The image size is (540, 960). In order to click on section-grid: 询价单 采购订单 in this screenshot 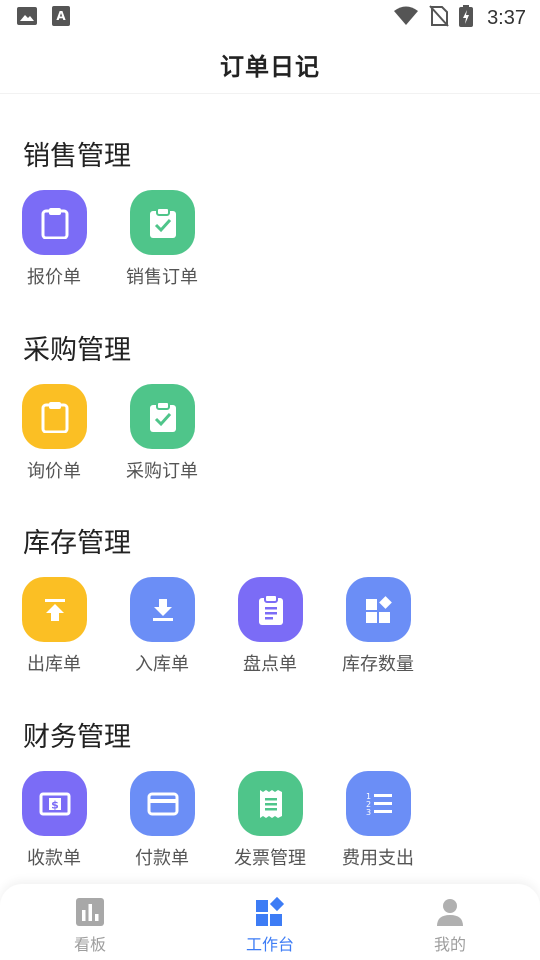, I will do `click(270, 434)`.